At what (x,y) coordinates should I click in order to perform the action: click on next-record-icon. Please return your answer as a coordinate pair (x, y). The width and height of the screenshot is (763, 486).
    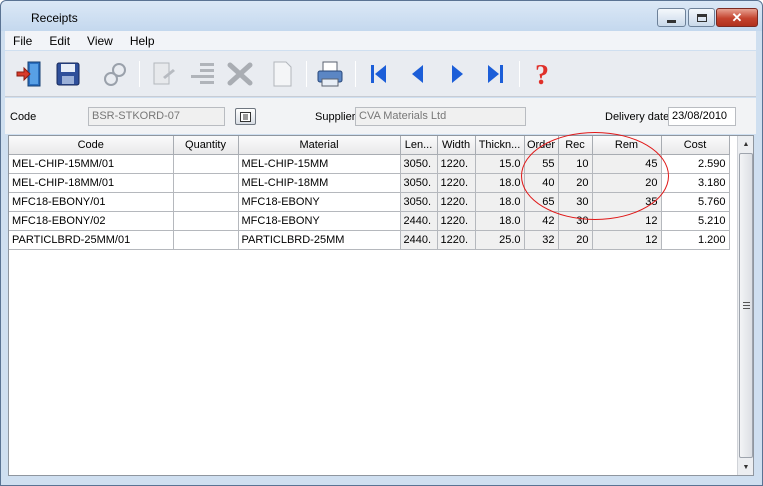
    Looking at the image, I should click on (457, 74).